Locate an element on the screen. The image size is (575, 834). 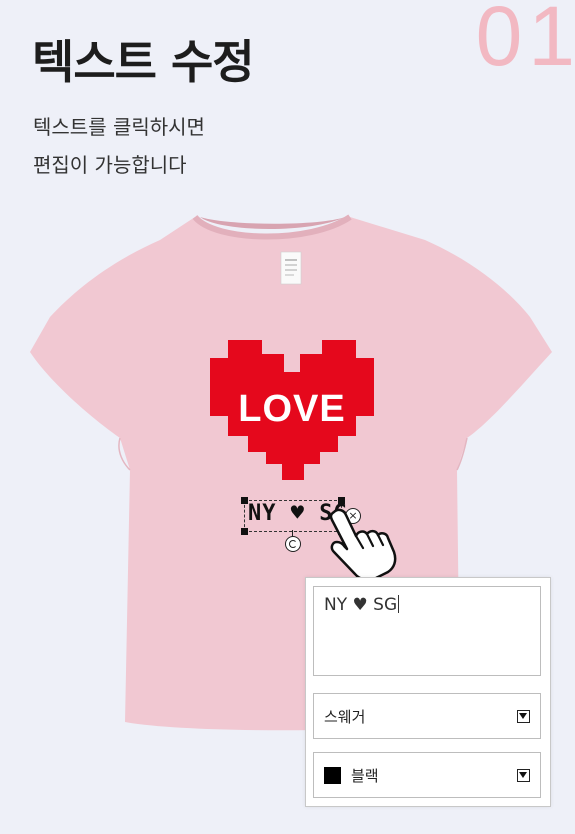
description-line-2: 편집이 가능합니다 is located at coordinates (110, 165).